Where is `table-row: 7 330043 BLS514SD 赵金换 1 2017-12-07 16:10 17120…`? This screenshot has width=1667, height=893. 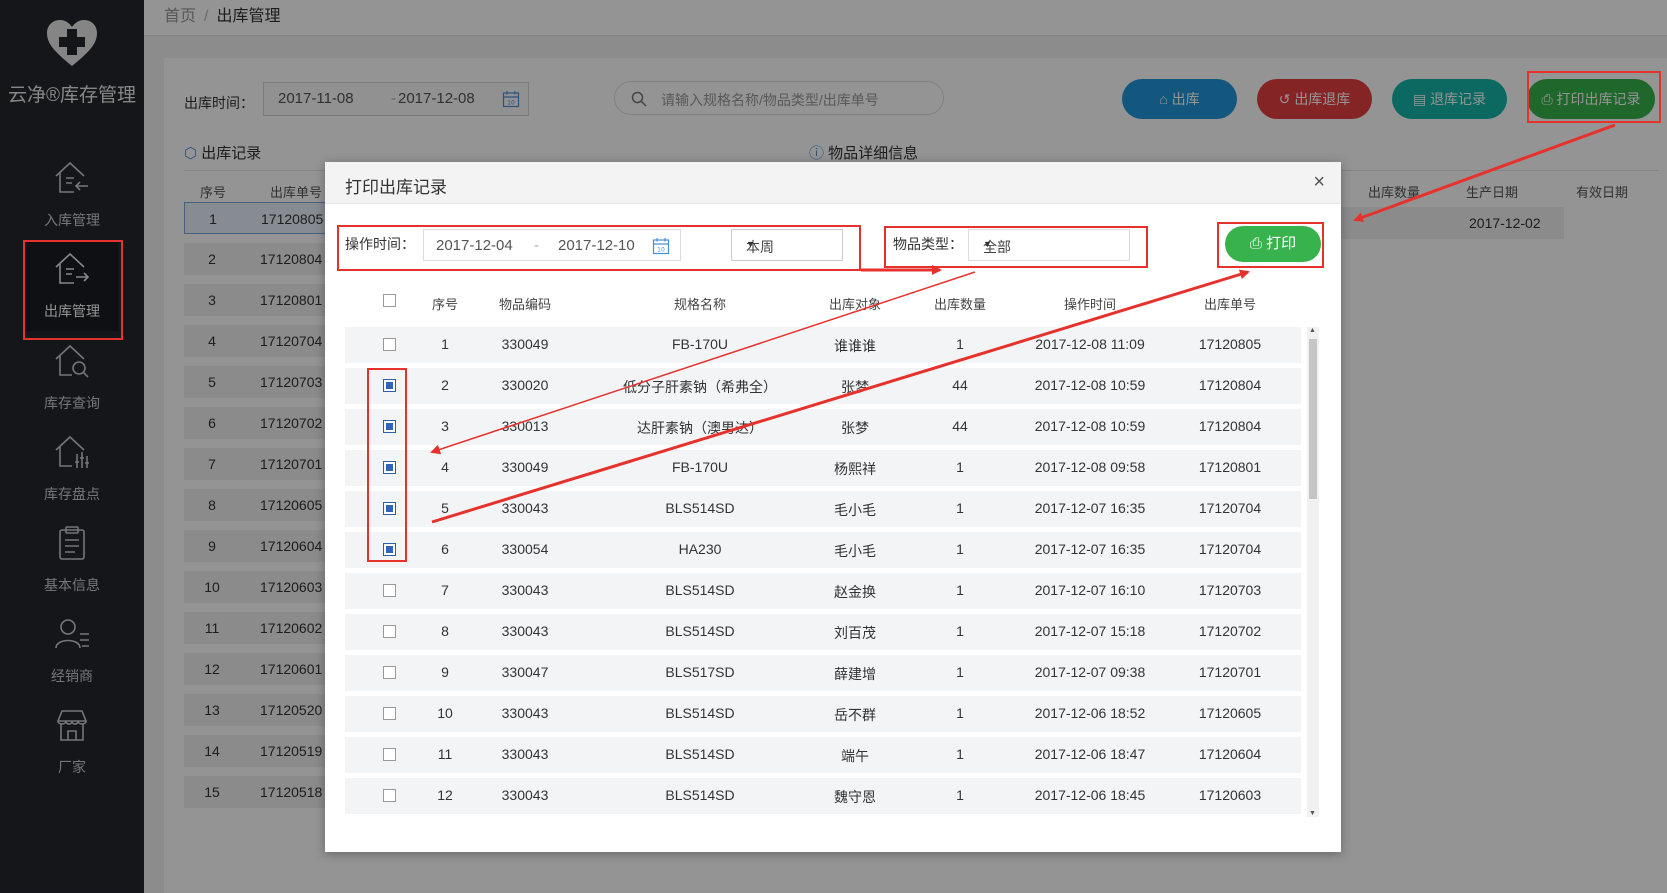
table-row: 7 330043 BLS514SD 赵金换 1 2017-12-07 16:10 17120… is located at coordinates (823, 591).